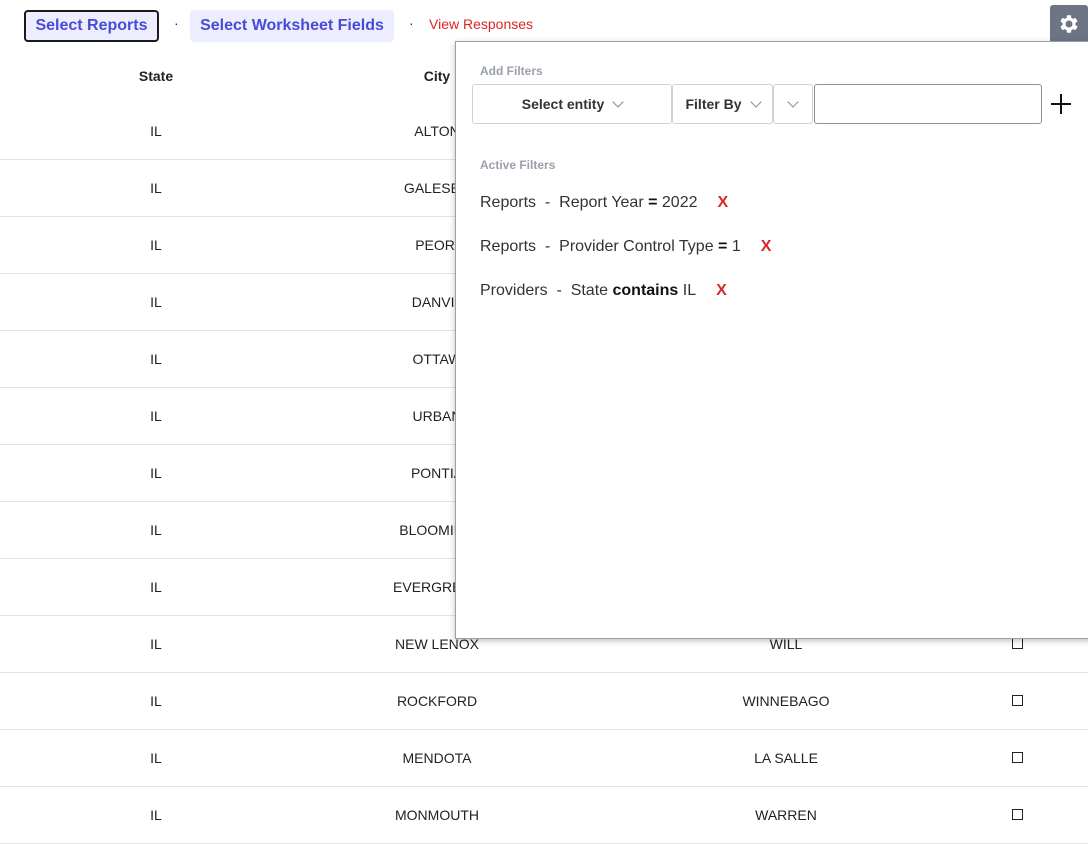 This screenshot has height=844, width=1088. What do you see at coordinates (544, 815) in the screenshot?
I see `table-row: IL MONMOUTH WARREN` at bounding box center [544, 815].